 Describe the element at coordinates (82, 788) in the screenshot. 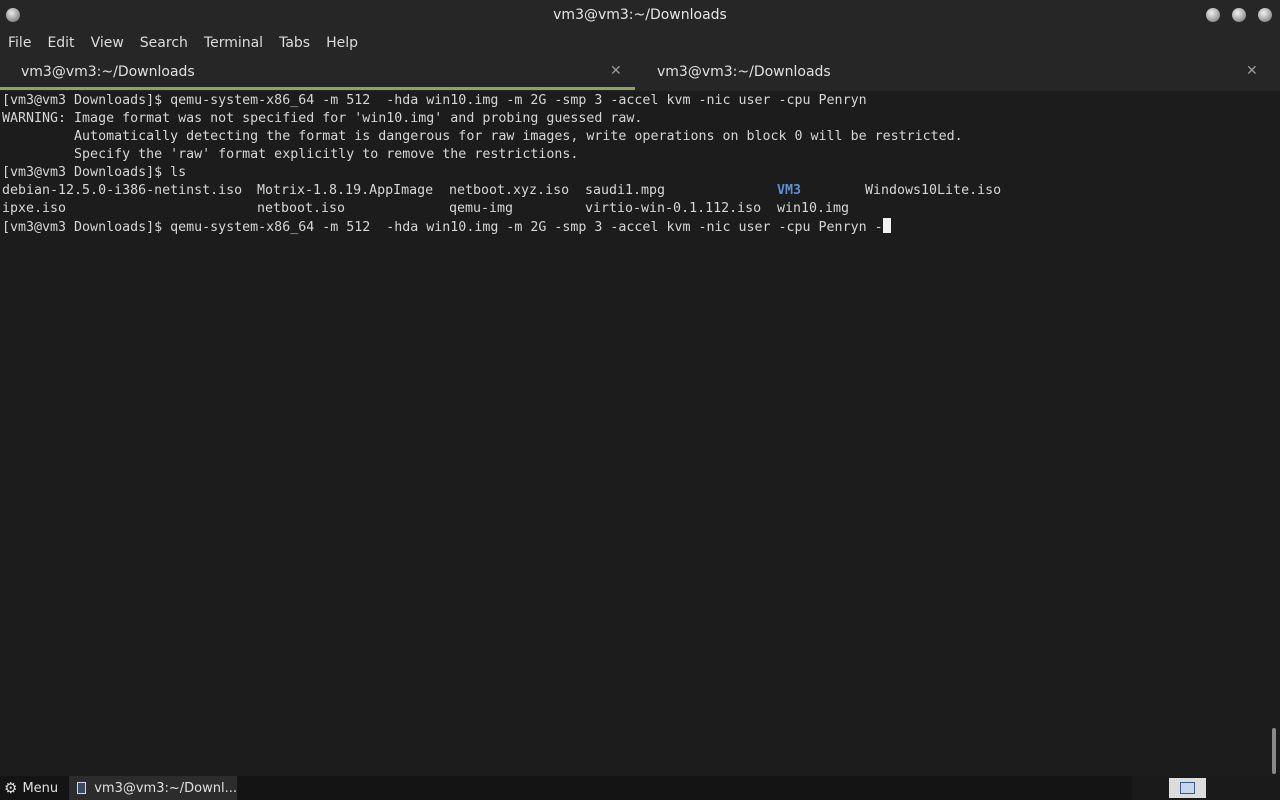

I see `window-icon` at that location.